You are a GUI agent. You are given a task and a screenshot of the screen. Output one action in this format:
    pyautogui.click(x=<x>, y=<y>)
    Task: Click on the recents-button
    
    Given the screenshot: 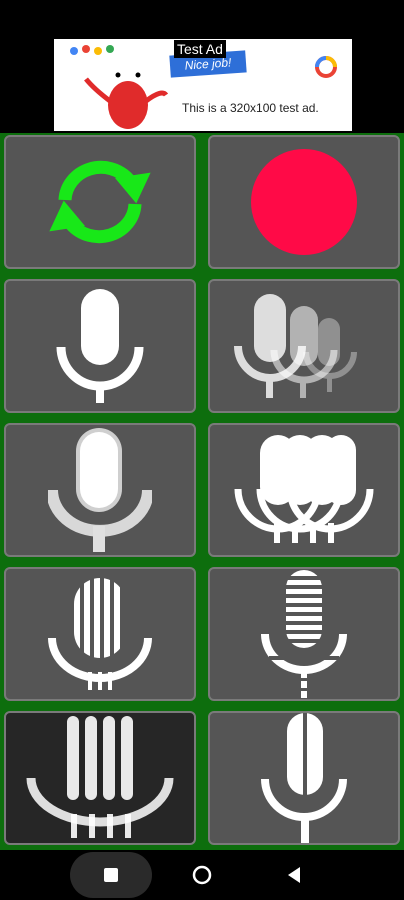 What is the action you would take?
    pyautogui.click(x=111, y=875)
    